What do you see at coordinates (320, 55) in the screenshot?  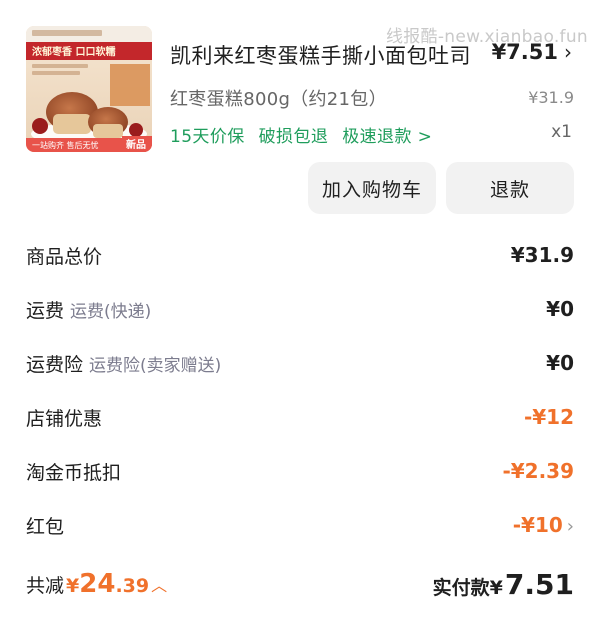 I see `product-title: 凯利来红枣蛋糕手撕小面包吐司` at bounding box center [320, 55].